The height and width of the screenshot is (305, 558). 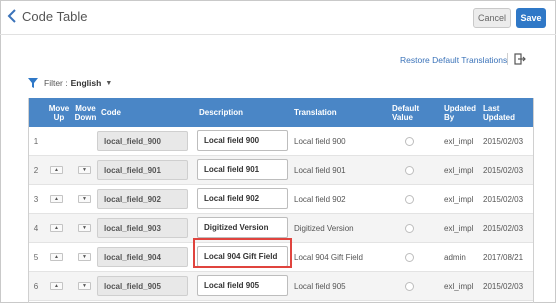 I want to click on translation-text: Local field 905, so click(x=320, y=286).